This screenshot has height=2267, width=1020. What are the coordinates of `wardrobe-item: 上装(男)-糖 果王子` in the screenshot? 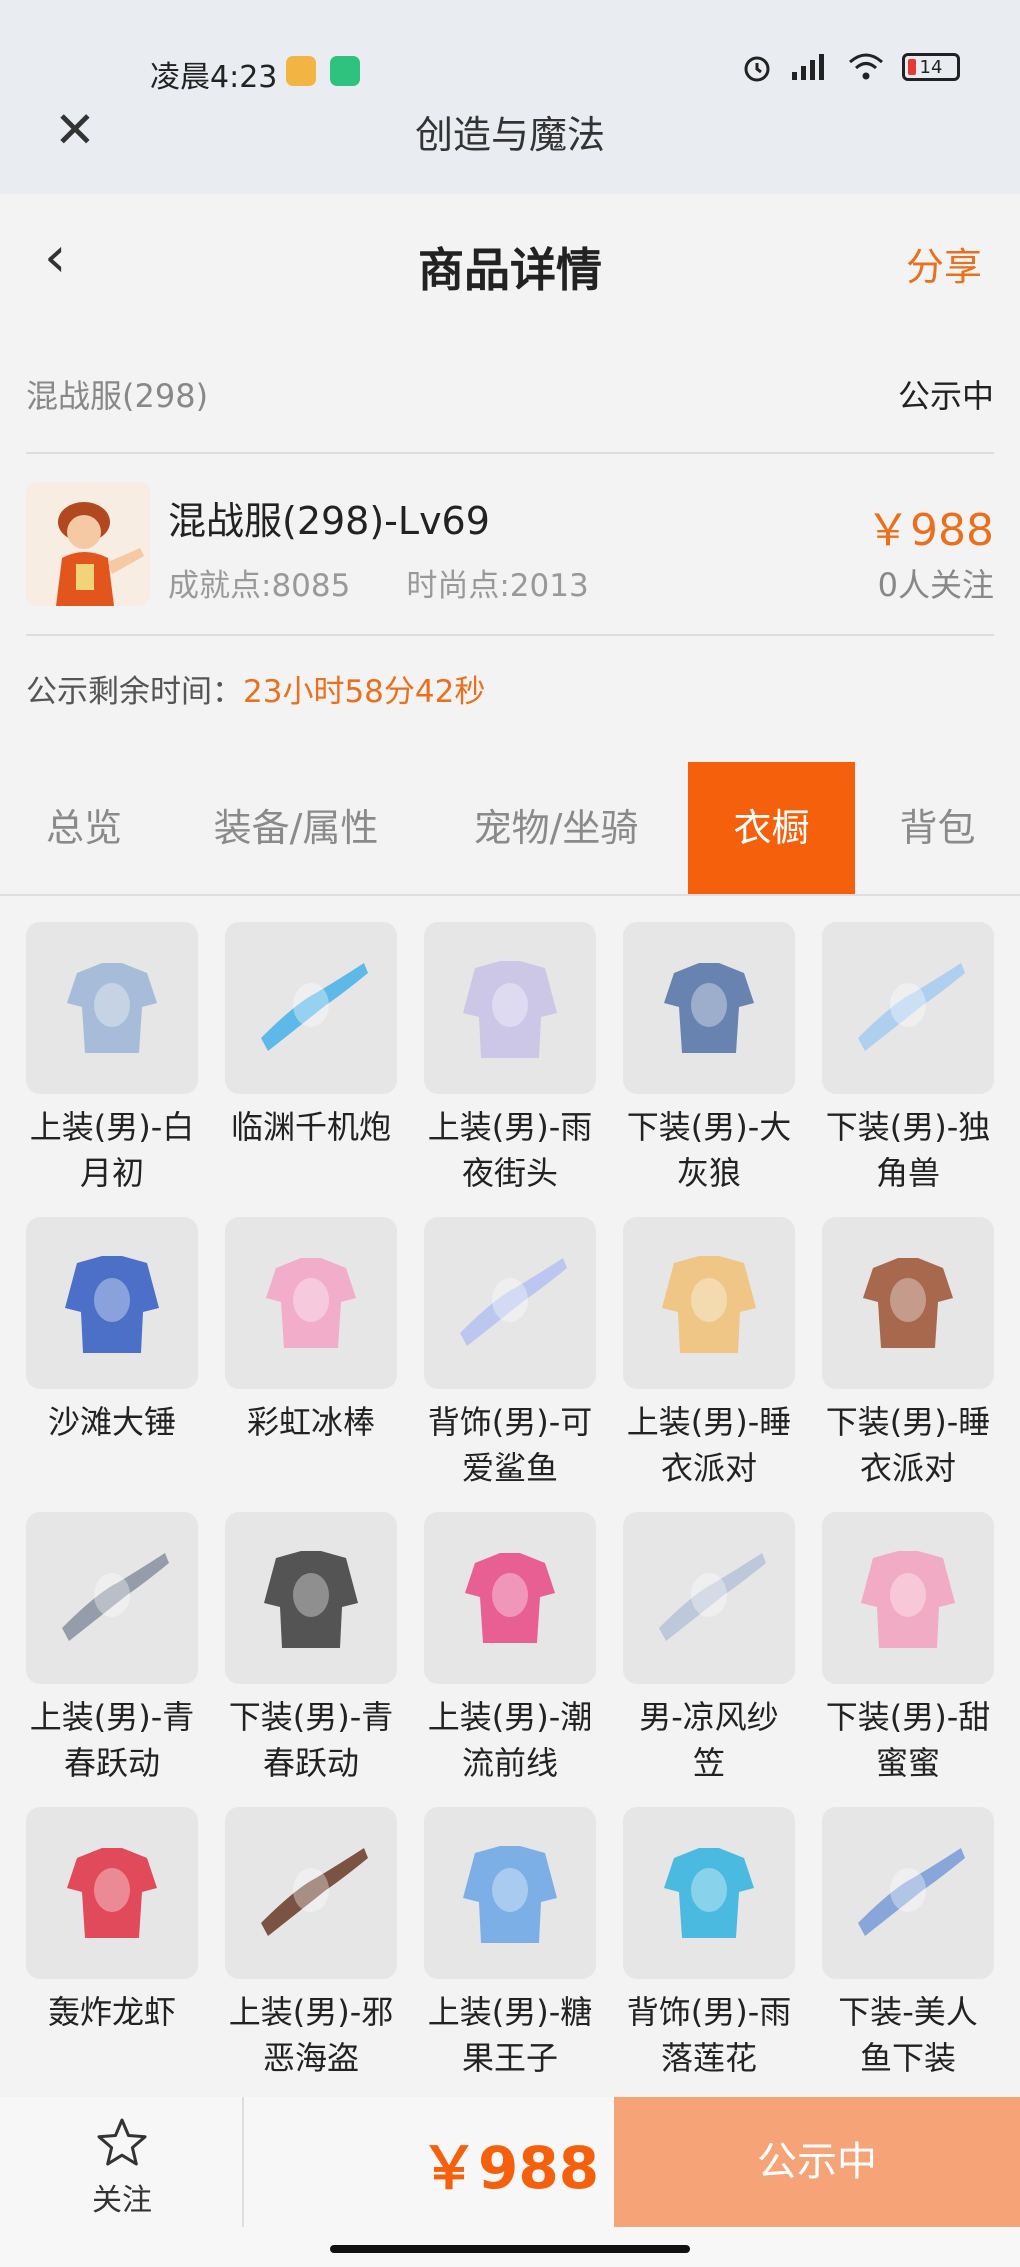 It's located at (510, 1944).